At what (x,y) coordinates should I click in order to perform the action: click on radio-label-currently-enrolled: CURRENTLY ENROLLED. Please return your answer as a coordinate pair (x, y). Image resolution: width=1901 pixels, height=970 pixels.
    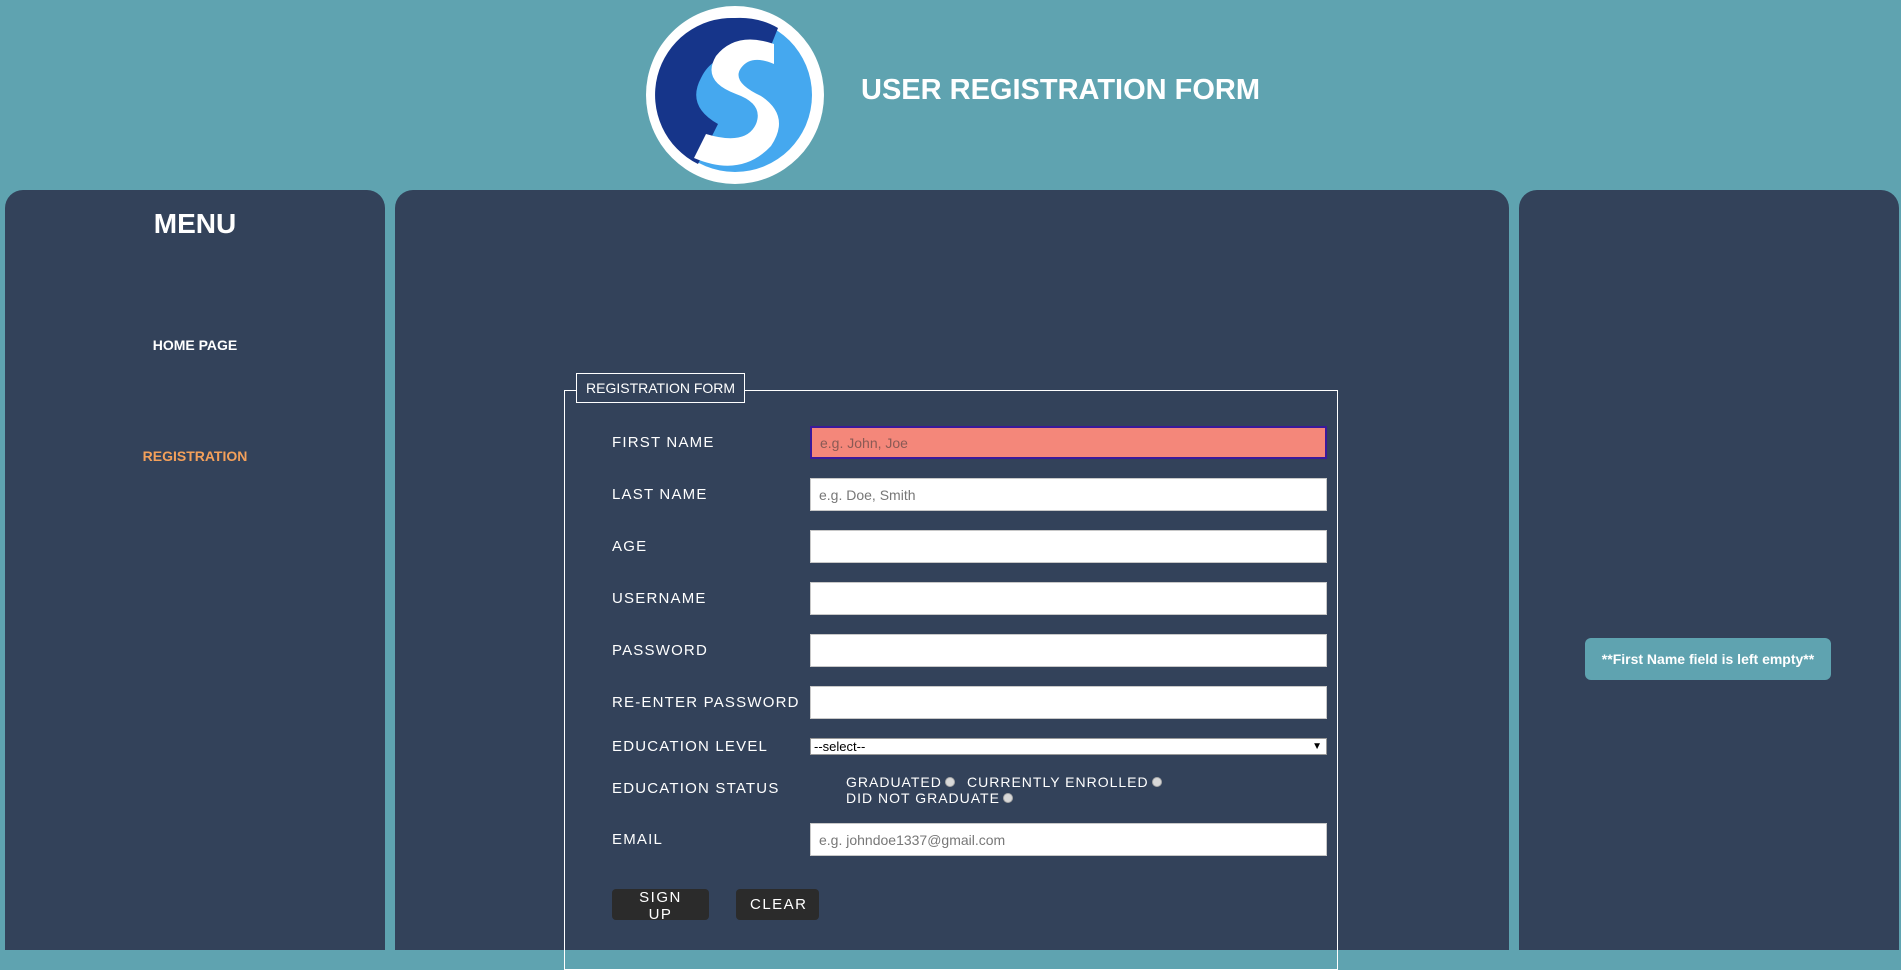
    Looking at the image, I should click on (1058, 782).